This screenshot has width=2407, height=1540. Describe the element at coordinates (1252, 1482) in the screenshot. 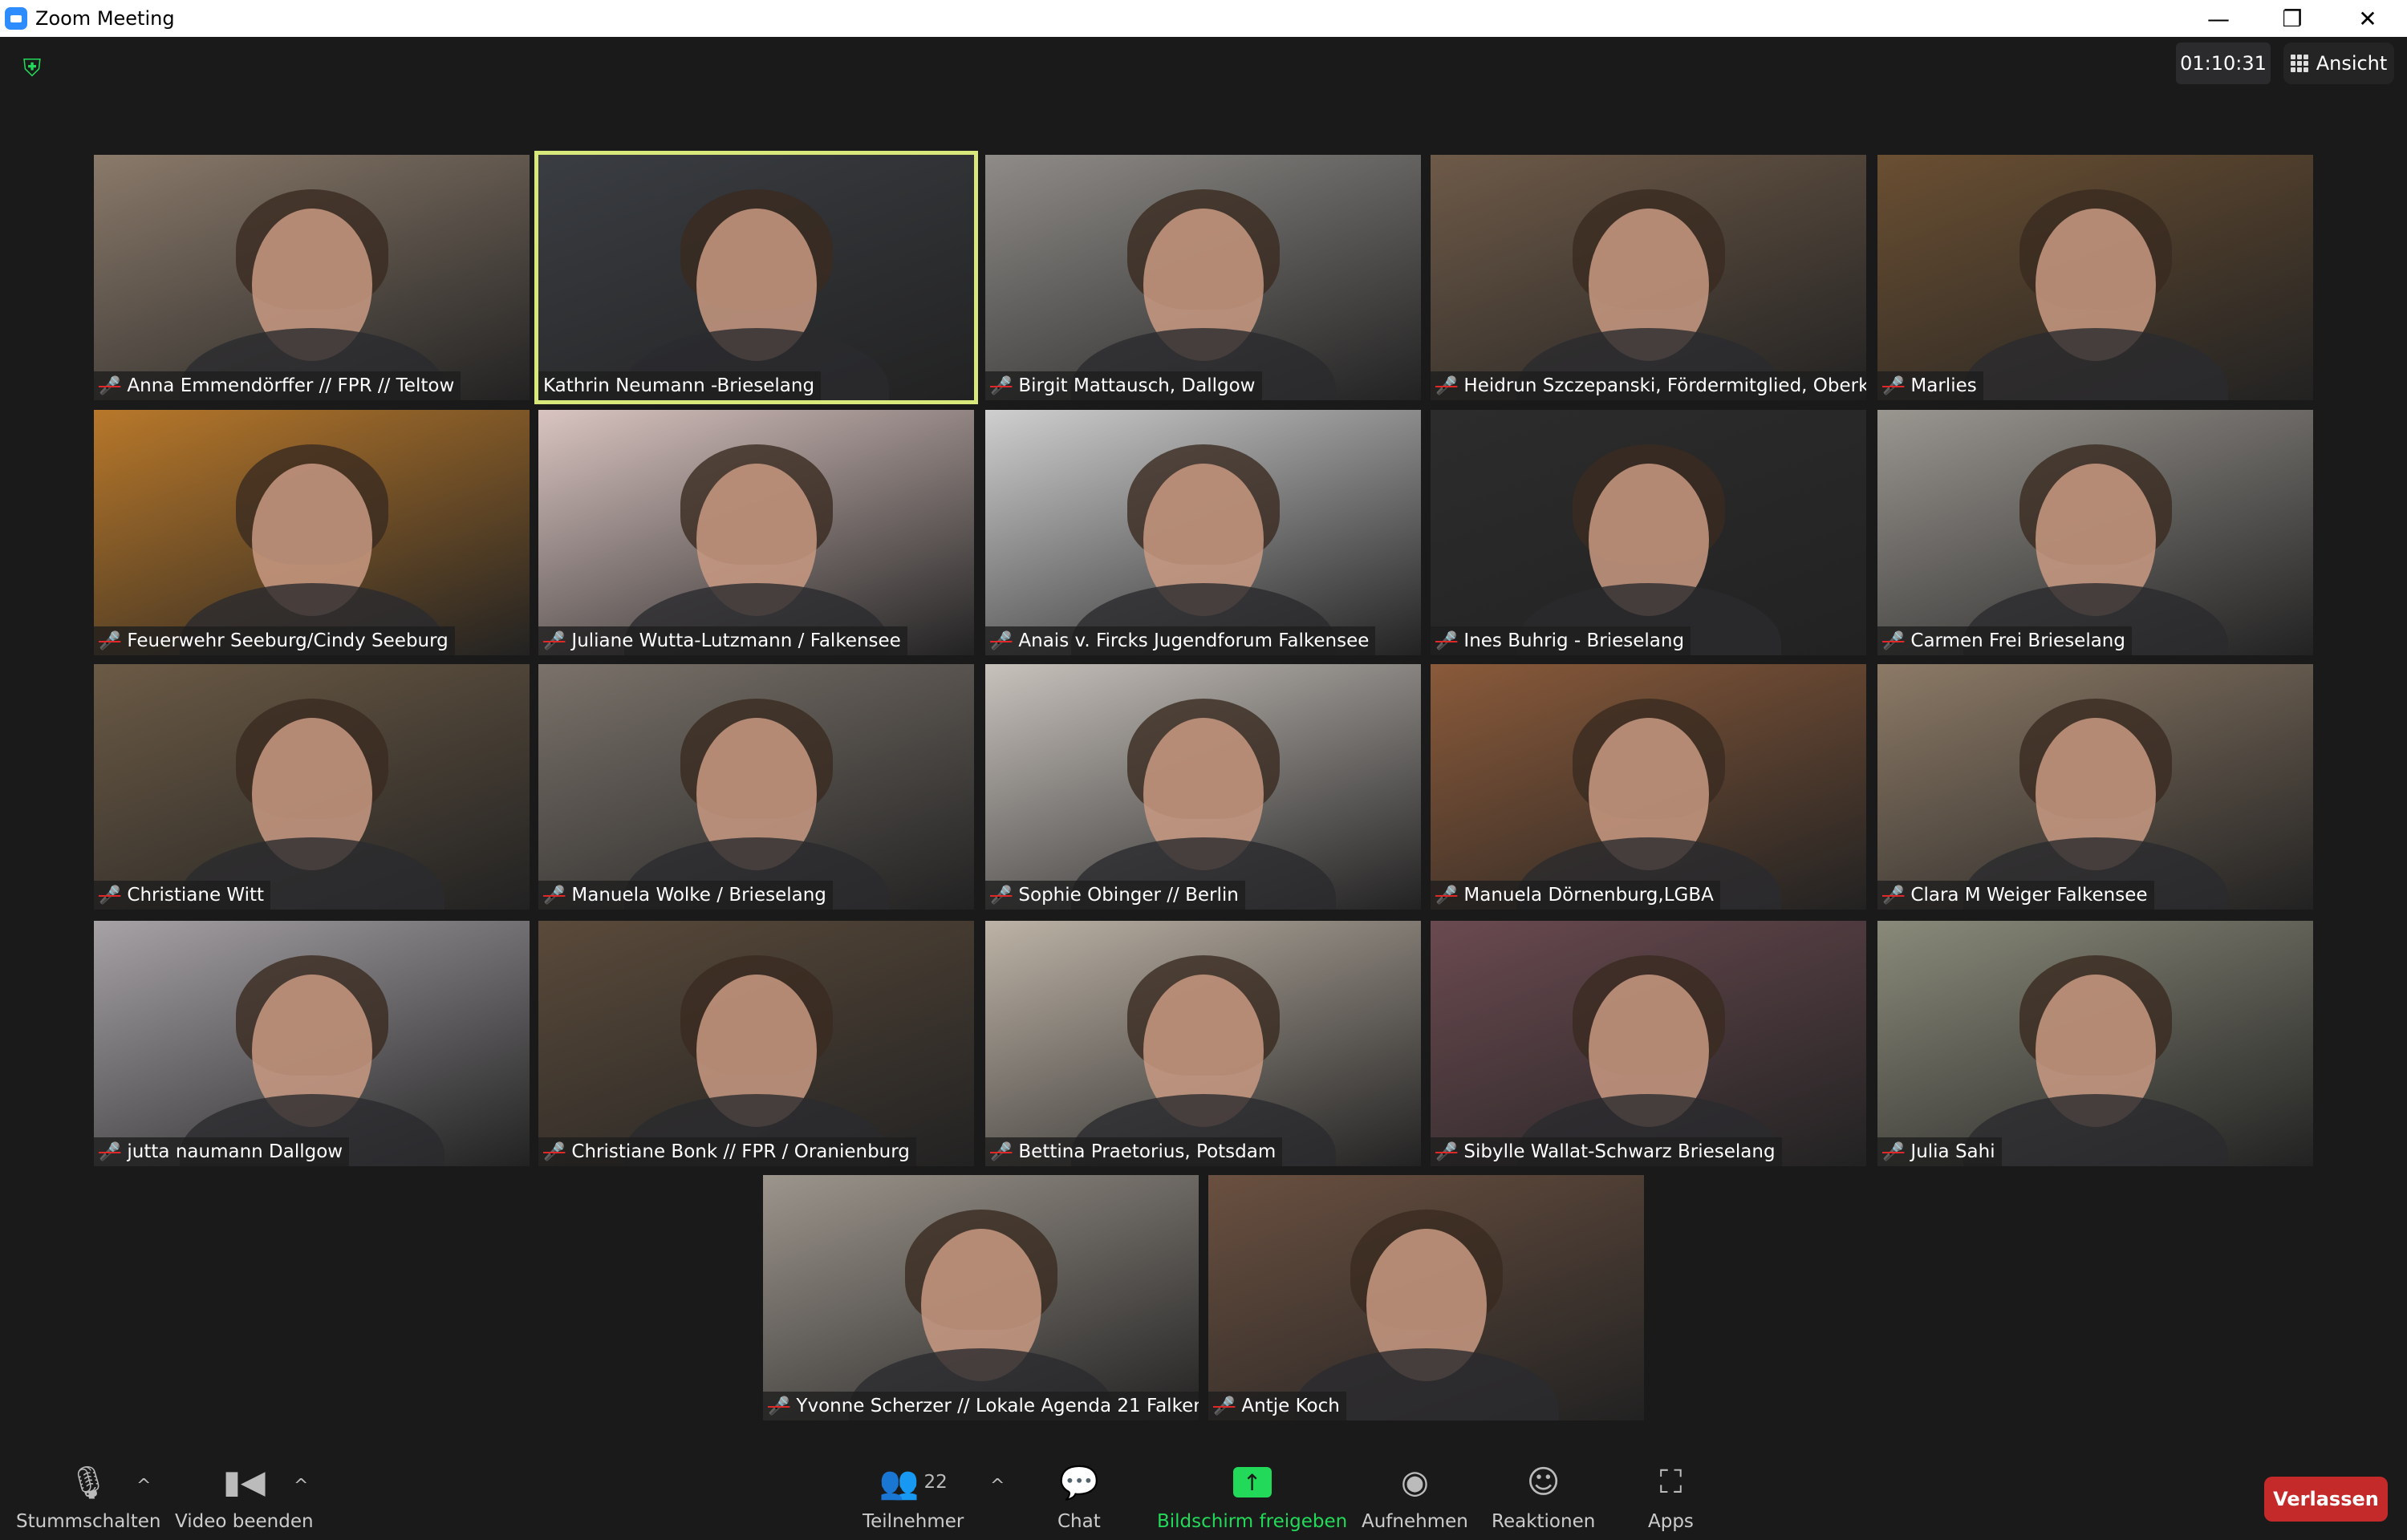

I see `share-screen-icon: ↑` at that location.